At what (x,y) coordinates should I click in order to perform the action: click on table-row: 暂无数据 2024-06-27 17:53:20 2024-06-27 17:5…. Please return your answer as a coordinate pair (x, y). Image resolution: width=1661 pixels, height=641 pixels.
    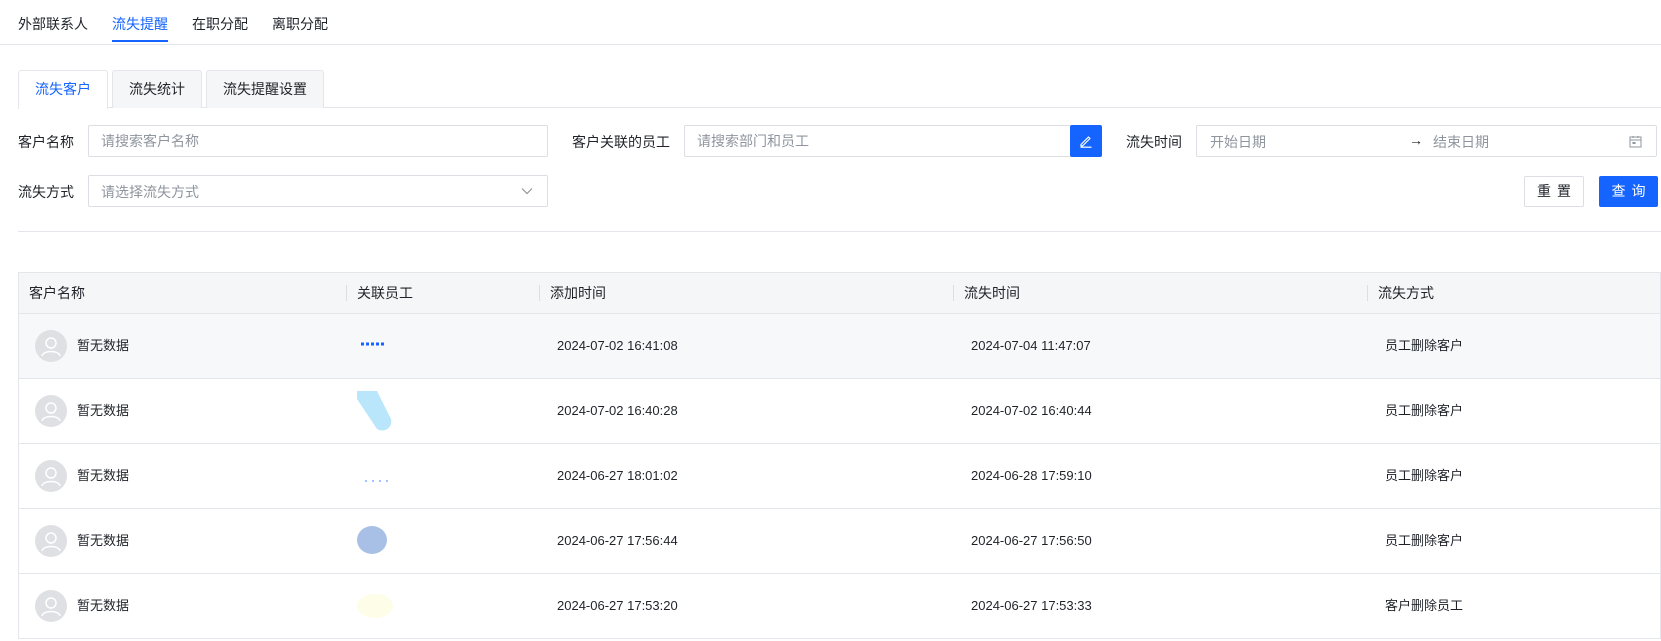
    Looking at the image, I should click on (839, 606).